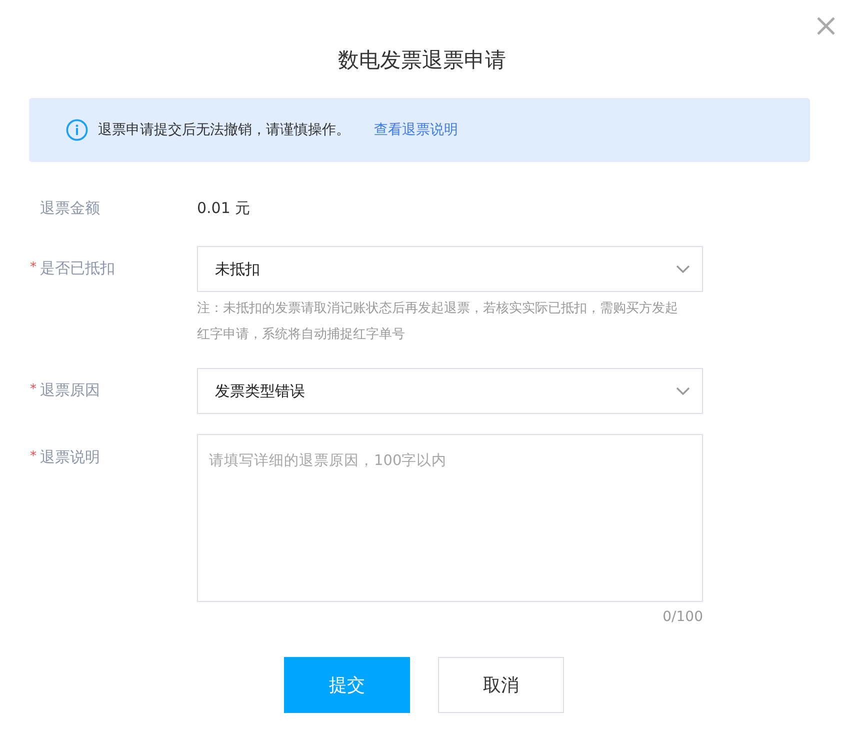  What do you see at coordinates (450, 269) in the screenshot?
I see `select-field: 未抵扣` at bounding box center [450, 269].